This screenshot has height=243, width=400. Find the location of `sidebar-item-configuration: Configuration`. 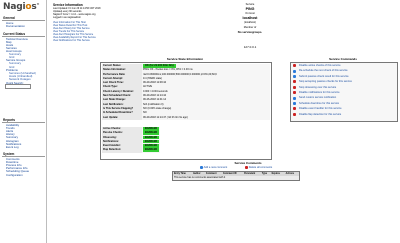

sidebar-item-configuration: Configuration is located at coordinates (14, 175).